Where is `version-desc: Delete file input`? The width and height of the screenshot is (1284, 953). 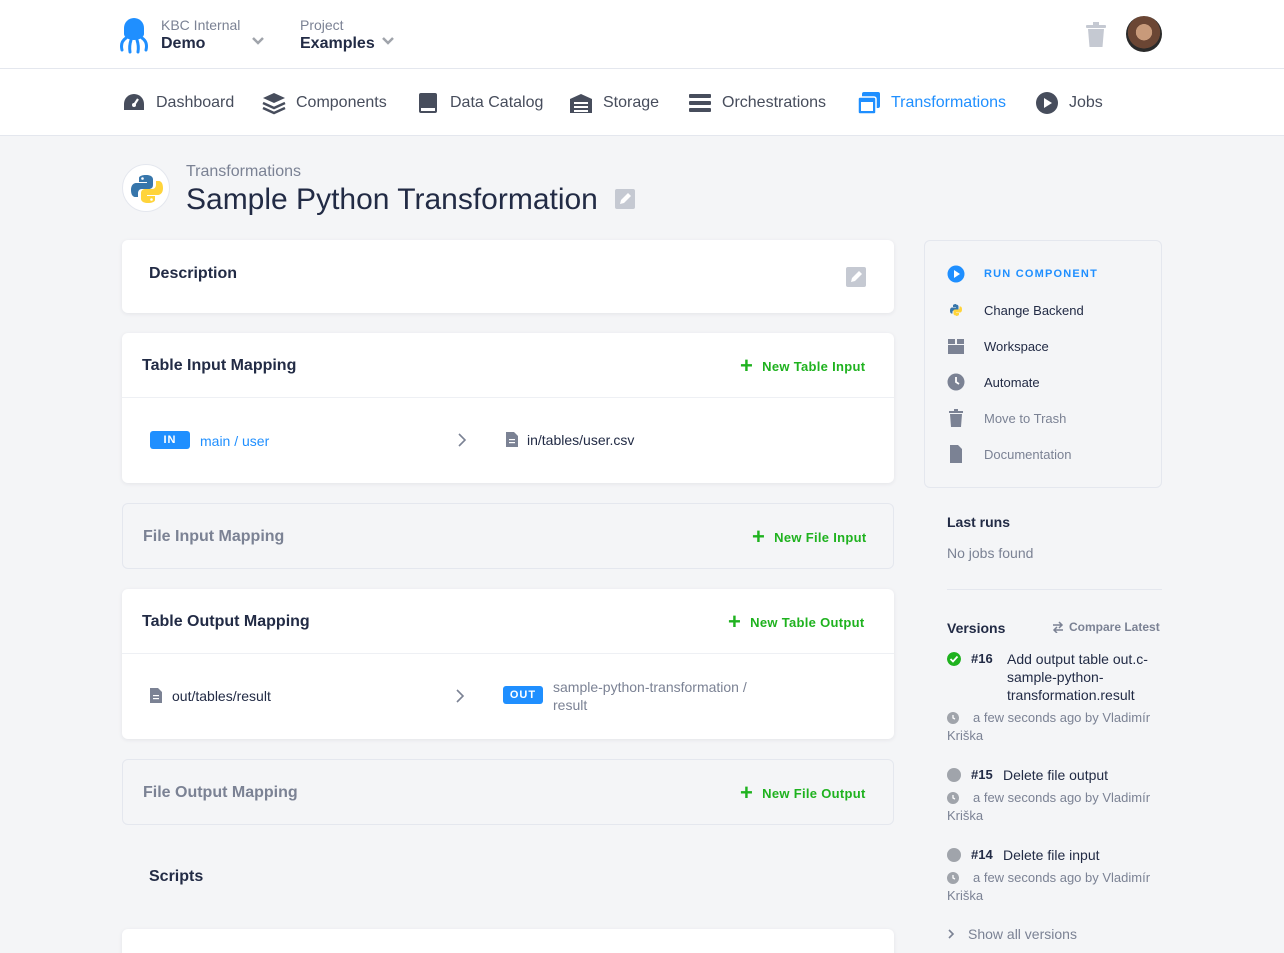 version-desc: Delete file input is located at coordinates (1051, 855).